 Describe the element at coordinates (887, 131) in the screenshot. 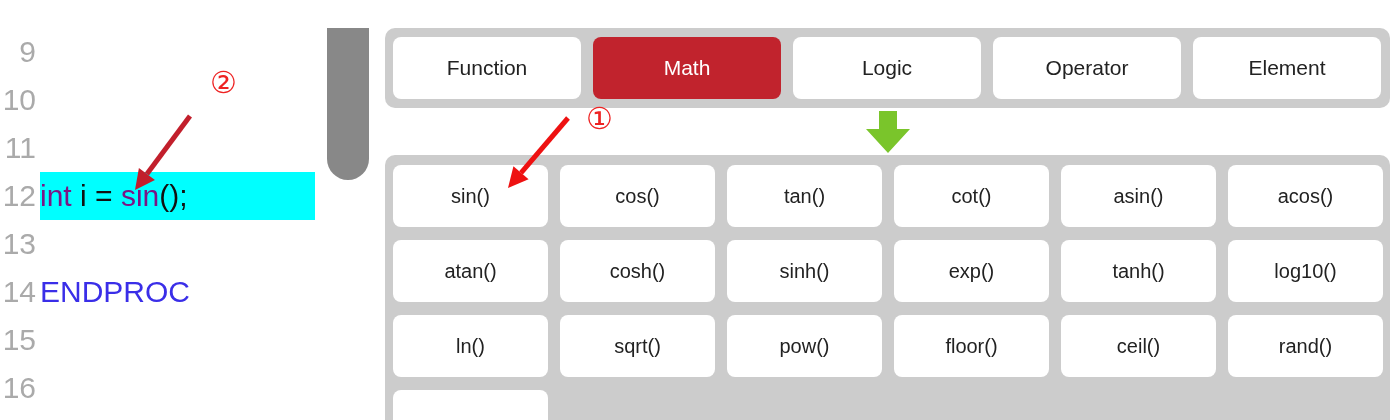

I see `down-arrow-icon` at that location.